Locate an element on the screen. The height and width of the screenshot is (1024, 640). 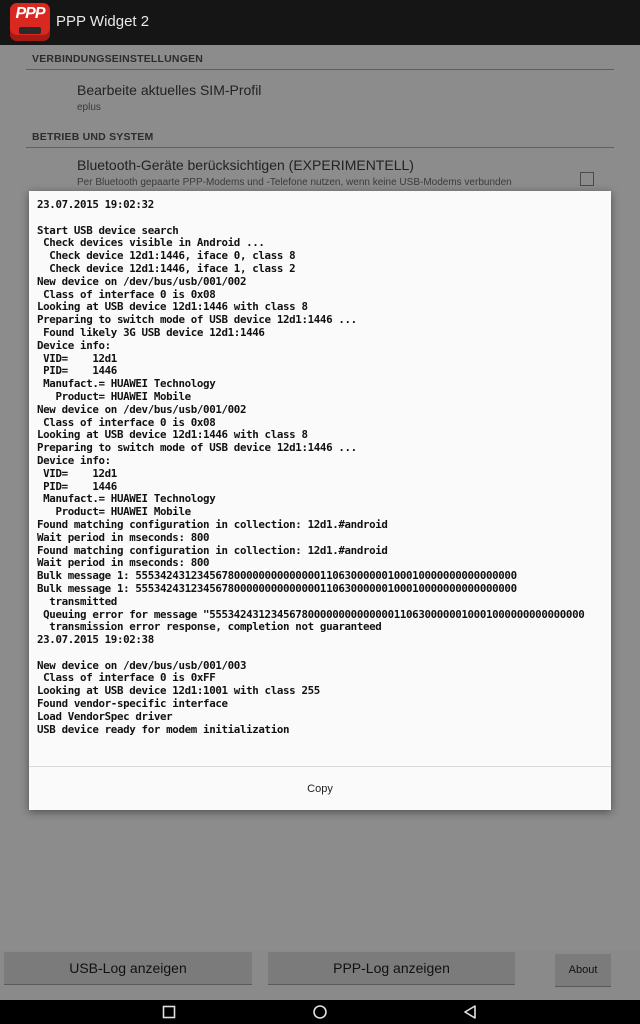
navigation-bar is located at coordinates (320, 1012).